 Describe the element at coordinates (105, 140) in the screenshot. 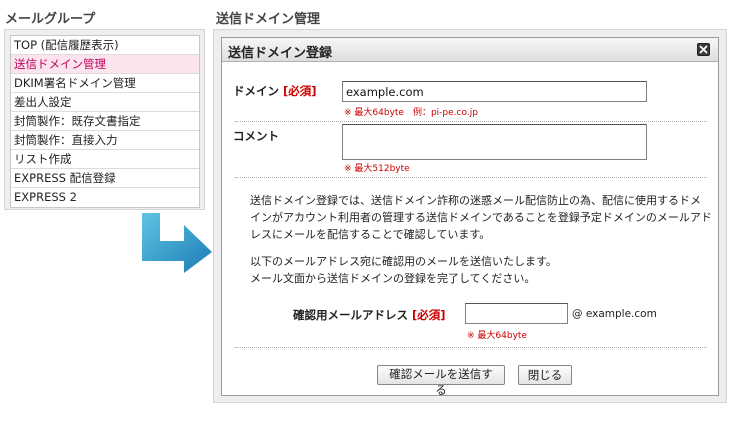

I see `sidebar-item-envelope-direct: 封筒製作：直接入力` at that location.